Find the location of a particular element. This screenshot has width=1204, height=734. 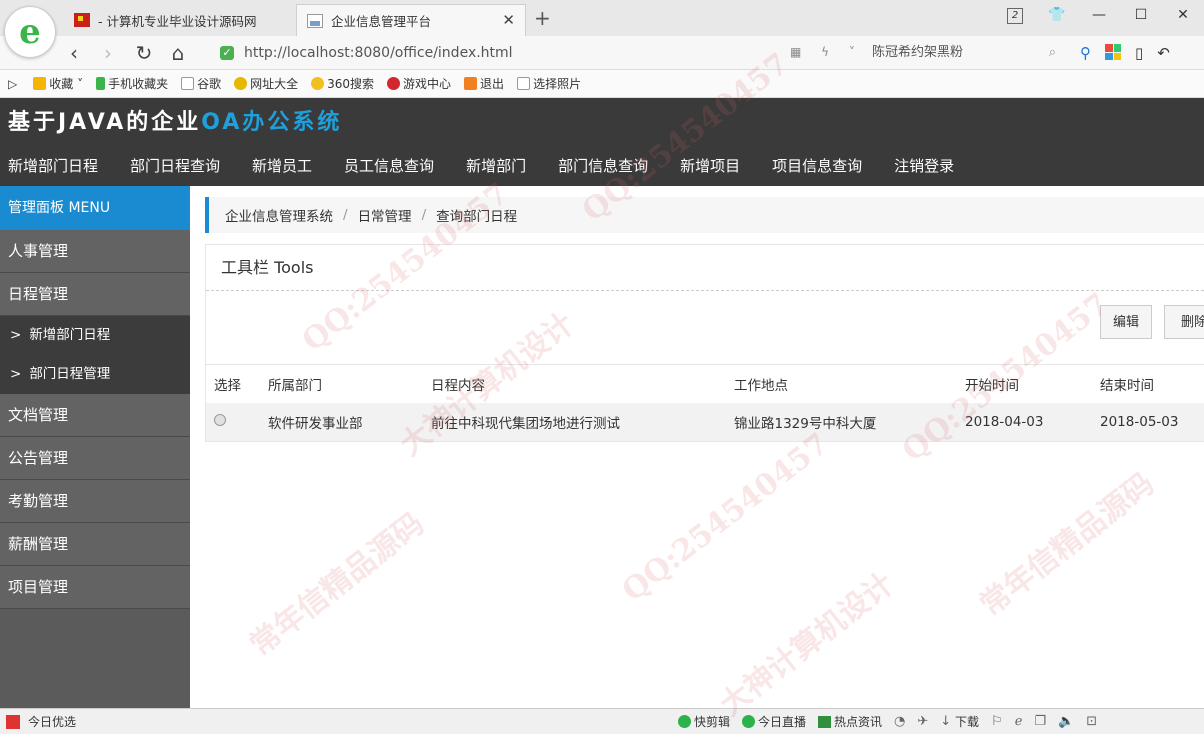

bookmark-favorites: 收藏 ˅ is located at coordinates (58, 83).